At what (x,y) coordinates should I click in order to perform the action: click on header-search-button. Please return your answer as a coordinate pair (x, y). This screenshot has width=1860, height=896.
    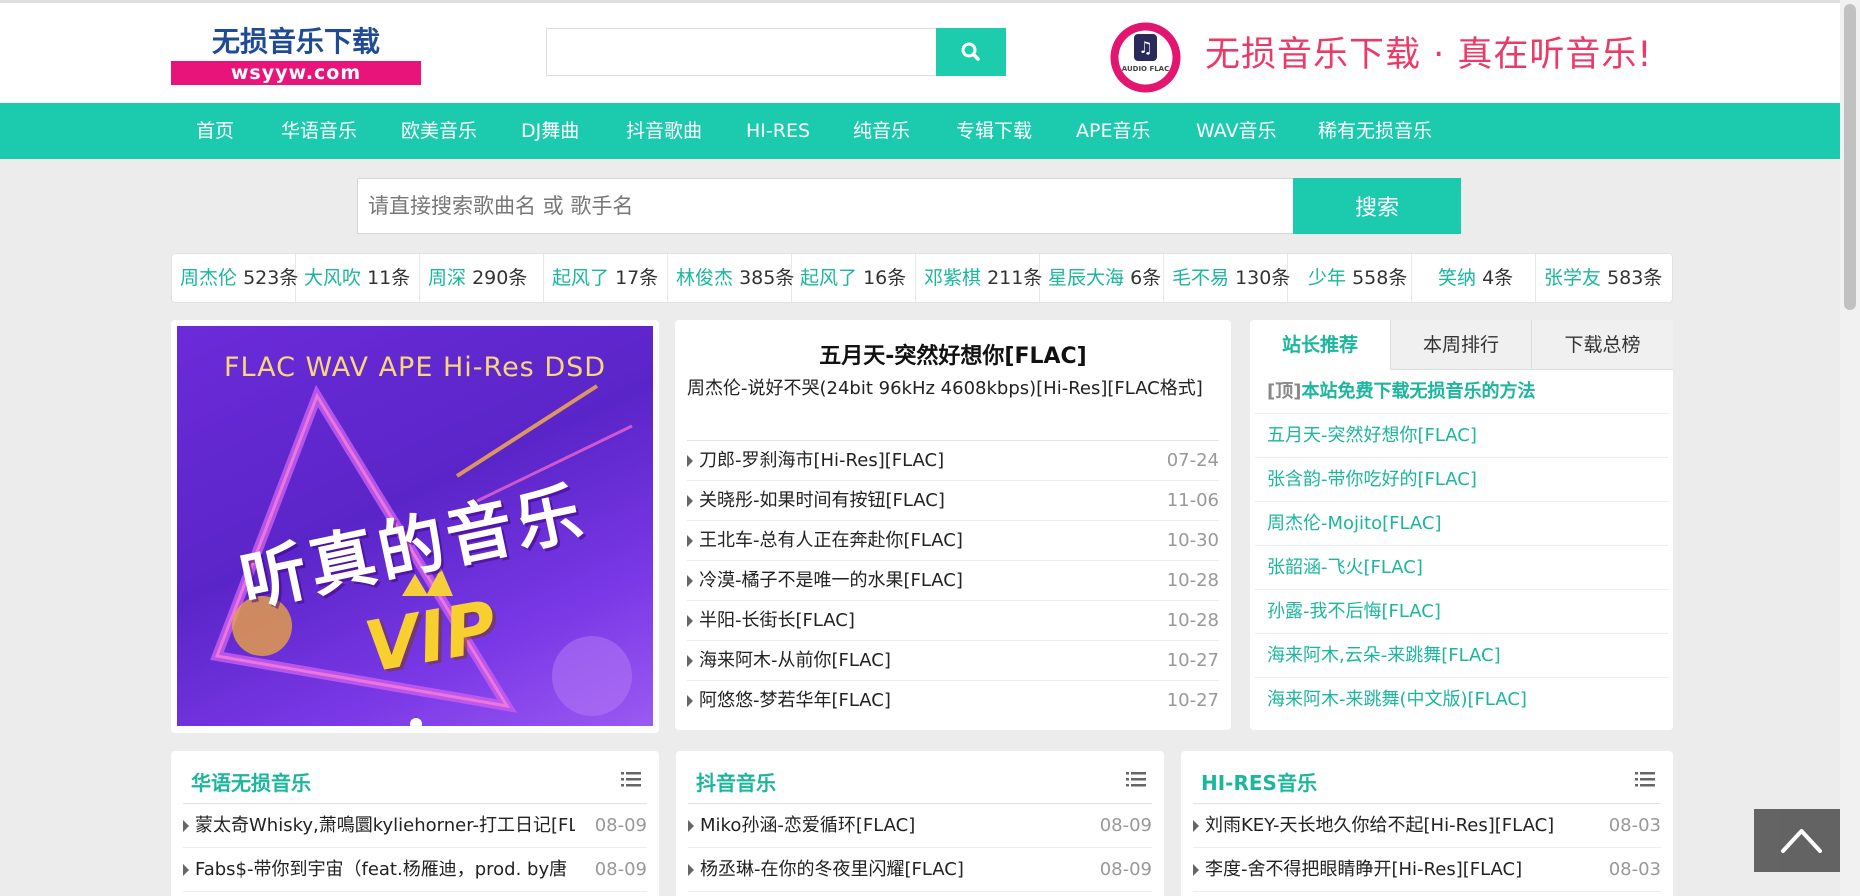
    Looking at the image, I should click on (971, 52).